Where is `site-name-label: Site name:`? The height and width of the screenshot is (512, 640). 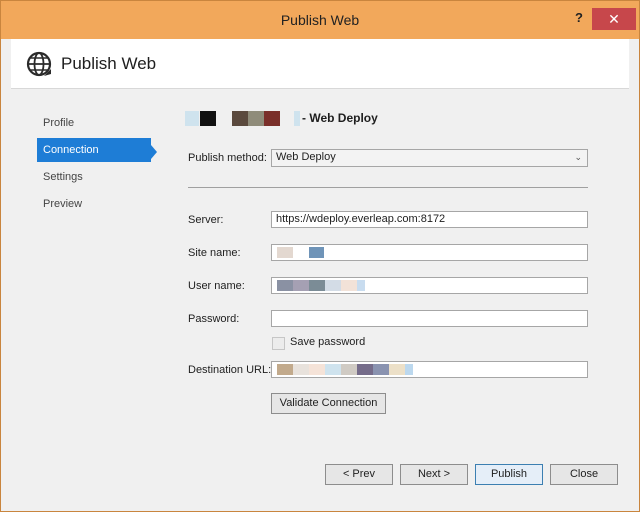 site-name-label: Site name: is located at coordinates (214, 253).